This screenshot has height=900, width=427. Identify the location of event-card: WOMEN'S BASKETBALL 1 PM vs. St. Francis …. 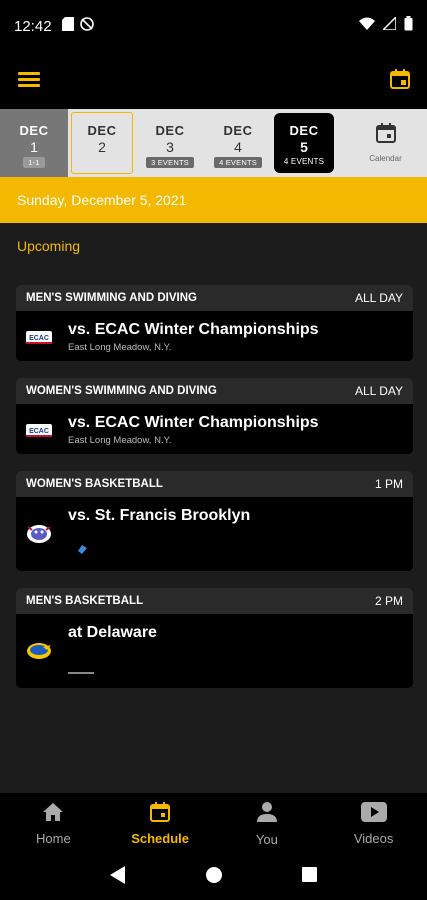
(214, 521).